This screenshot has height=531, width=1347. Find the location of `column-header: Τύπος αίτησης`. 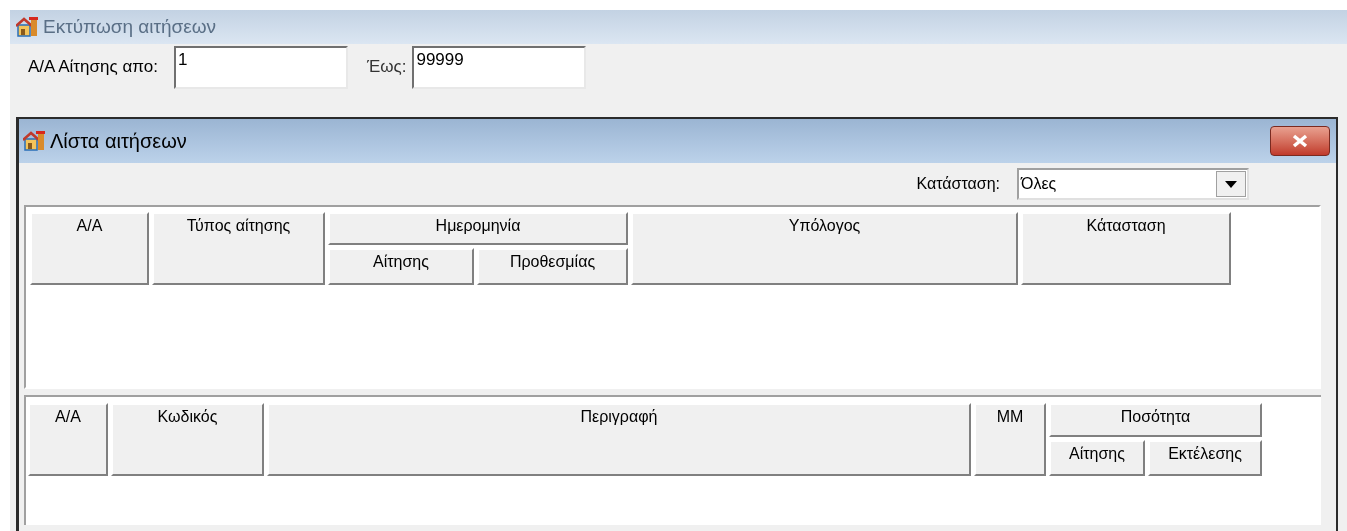

column-header: Τύπος αίτησης is located at coordinates (238, 248).